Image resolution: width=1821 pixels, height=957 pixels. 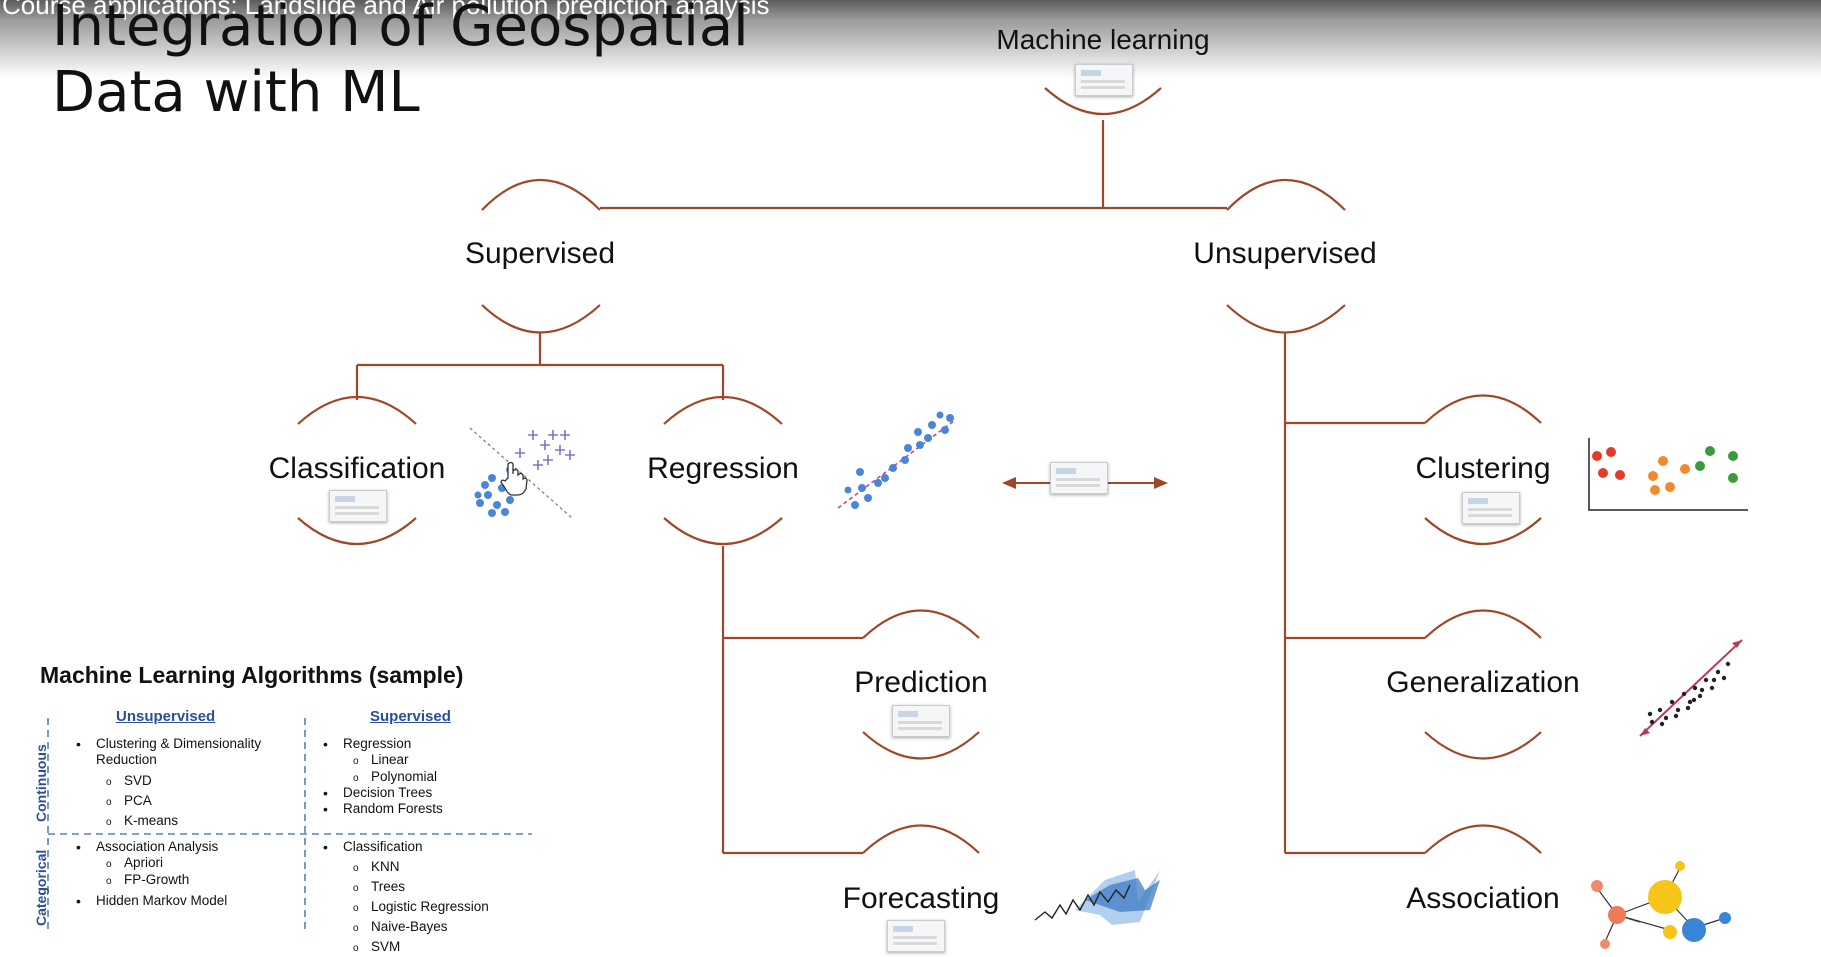 What do you see at coordinates (395, 778) in the screenshot?
I see `table-item: Polynomial` at bounding box center [395, 778].